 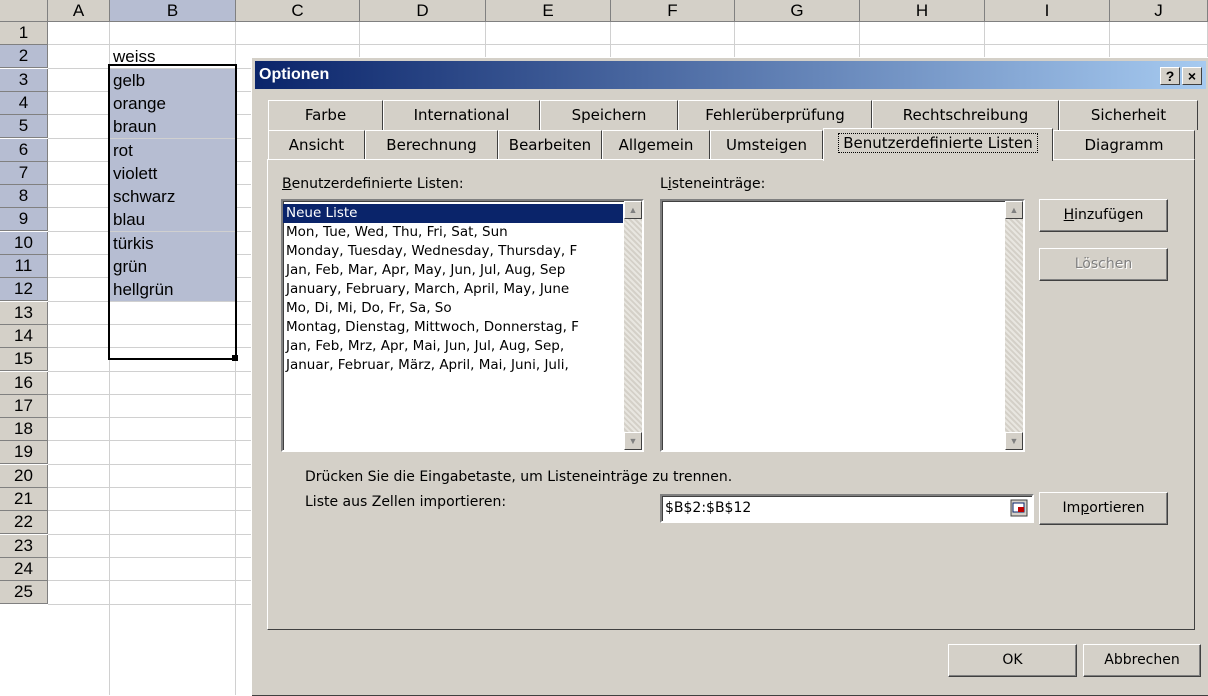 I want to click on row-header-17: 17, so click(x=24, y=406).